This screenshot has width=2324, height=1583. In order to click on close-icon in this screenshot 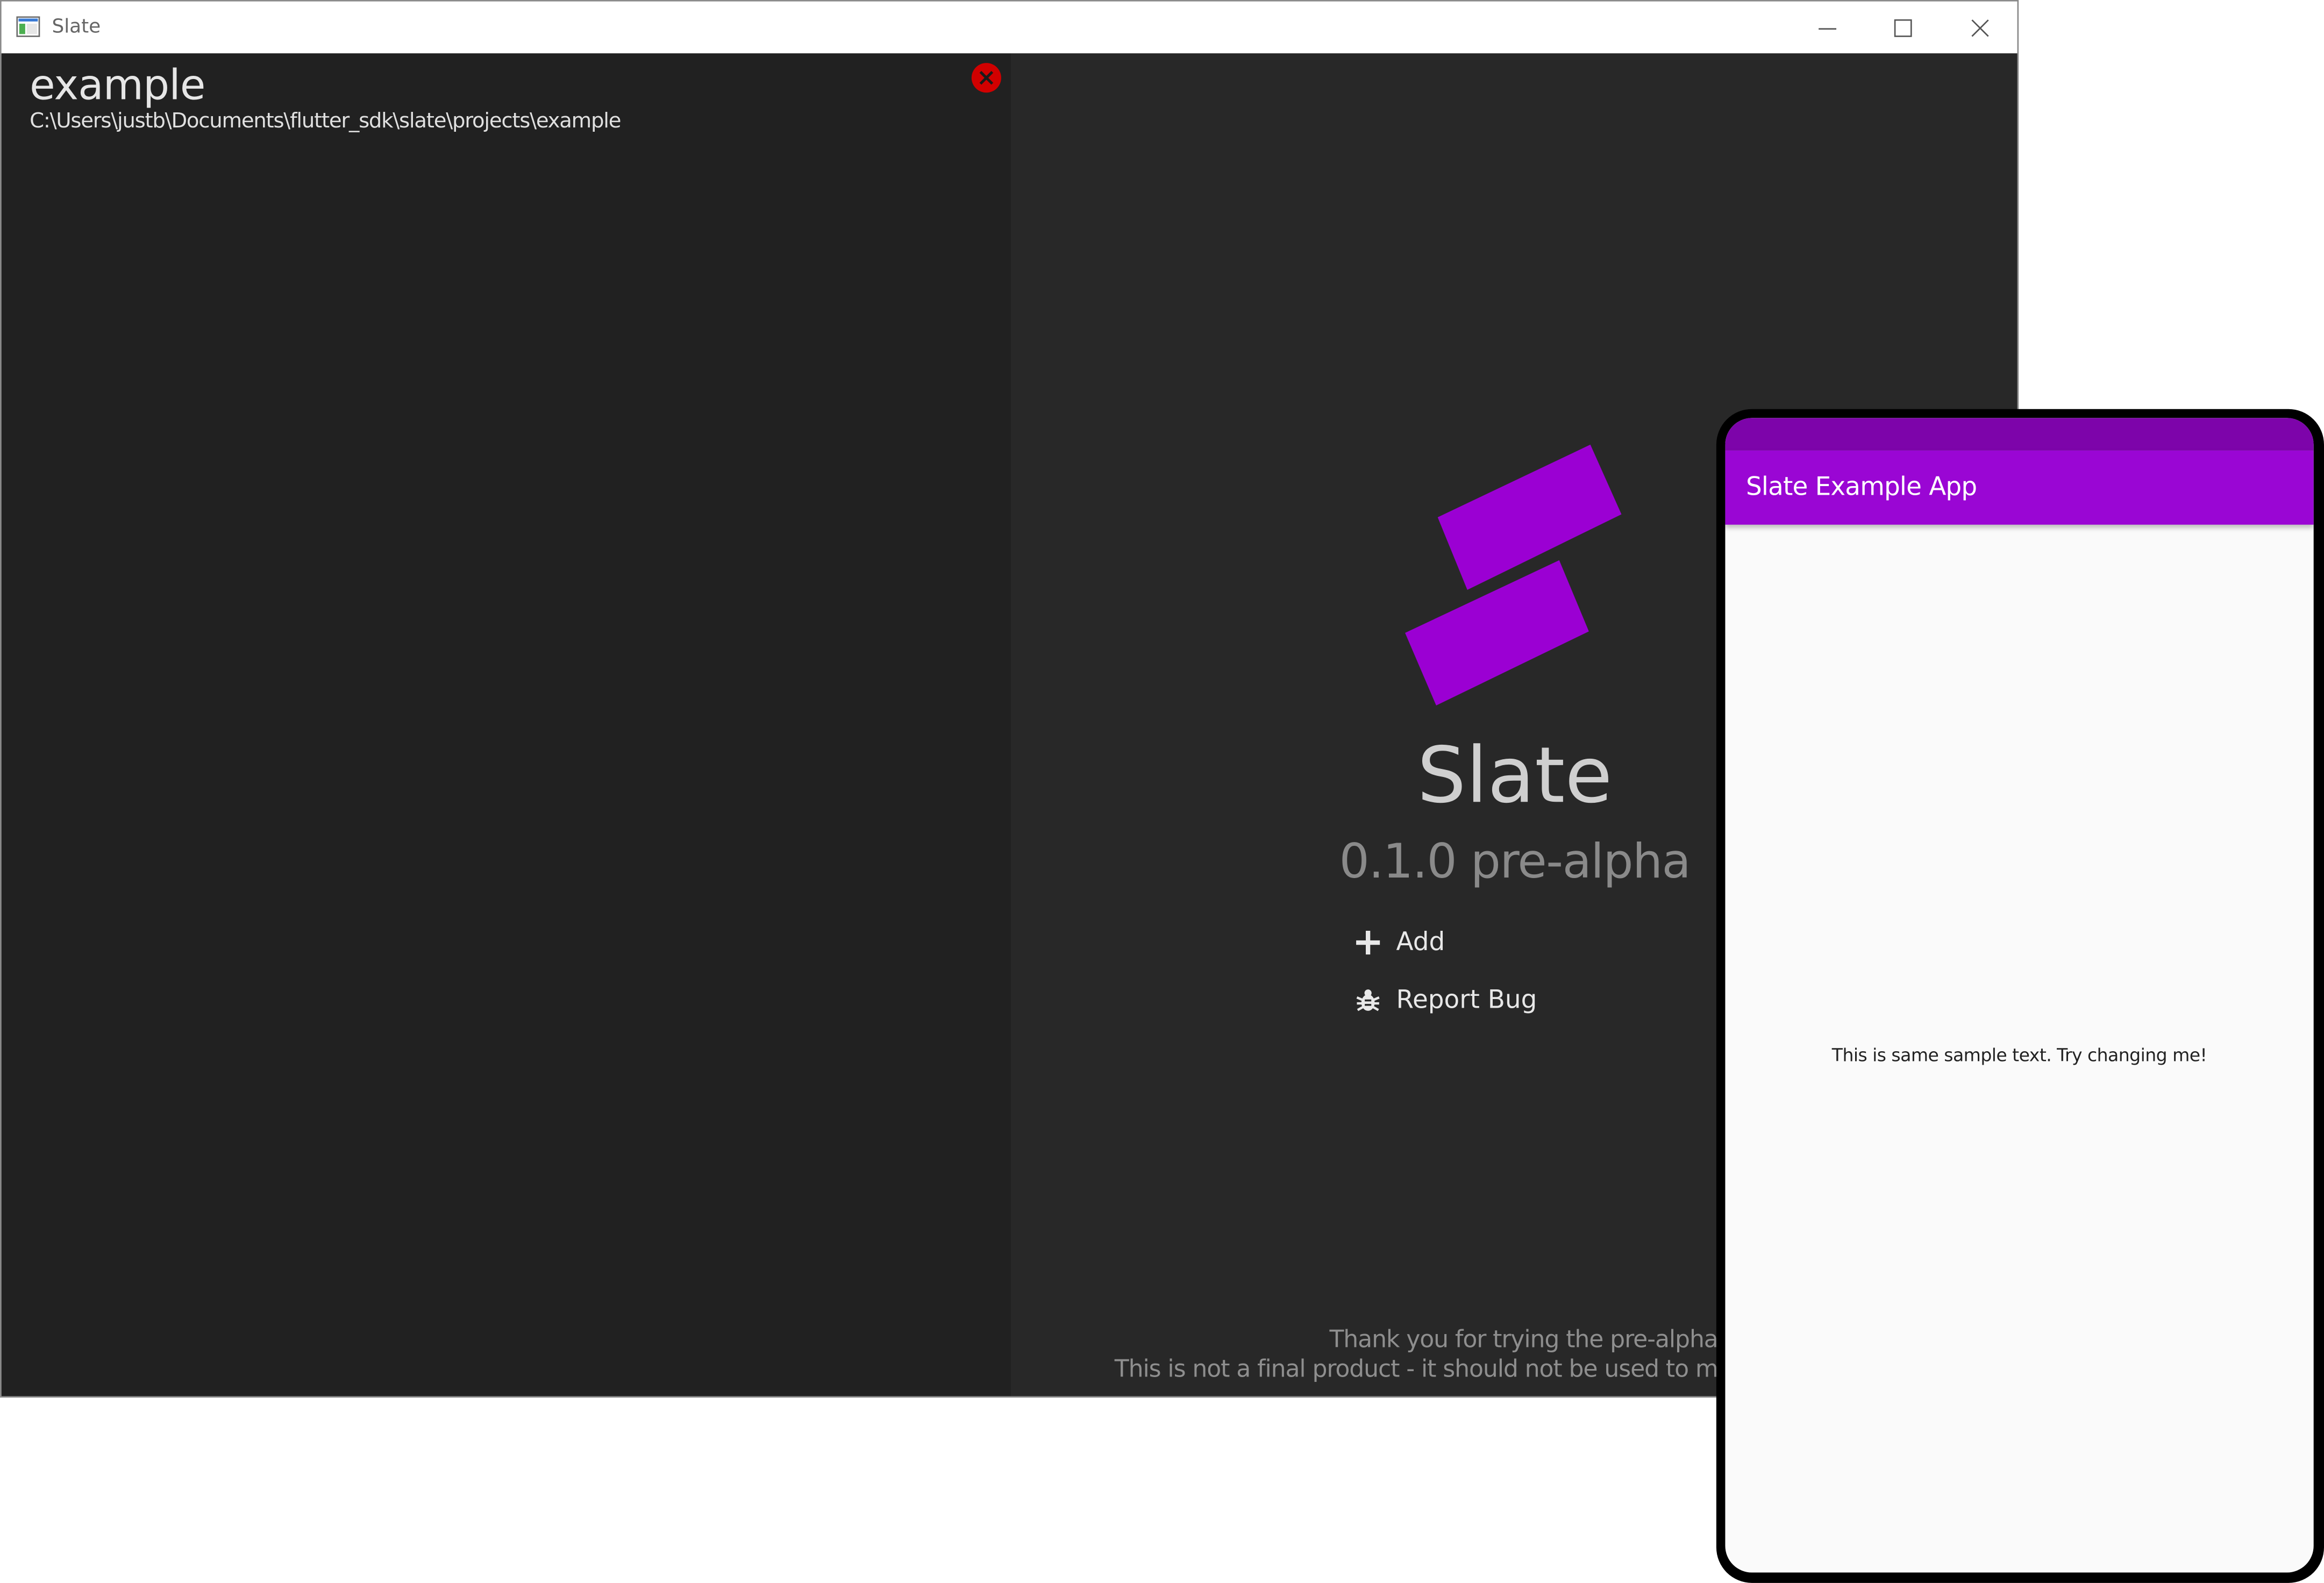, I will do `click(1980, 27)`.